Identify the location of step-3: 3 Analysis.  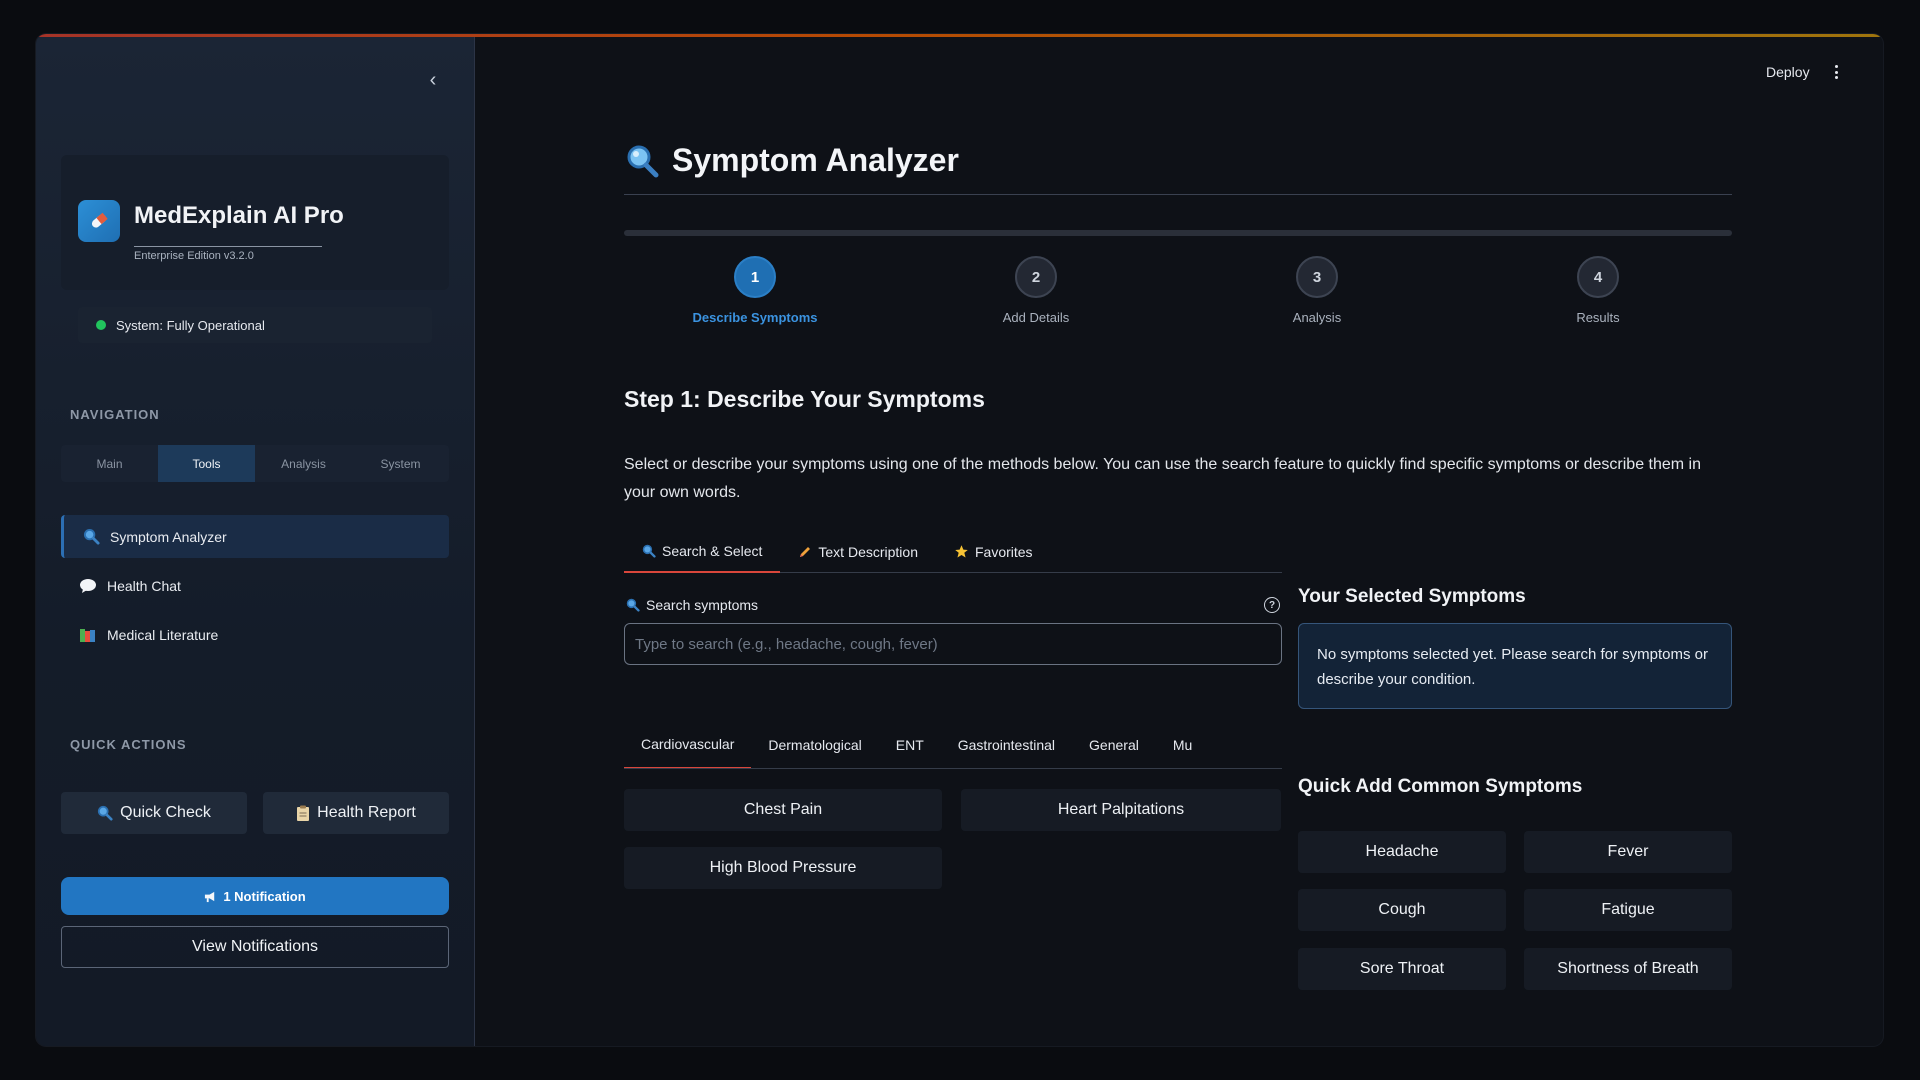
(1317, 290).